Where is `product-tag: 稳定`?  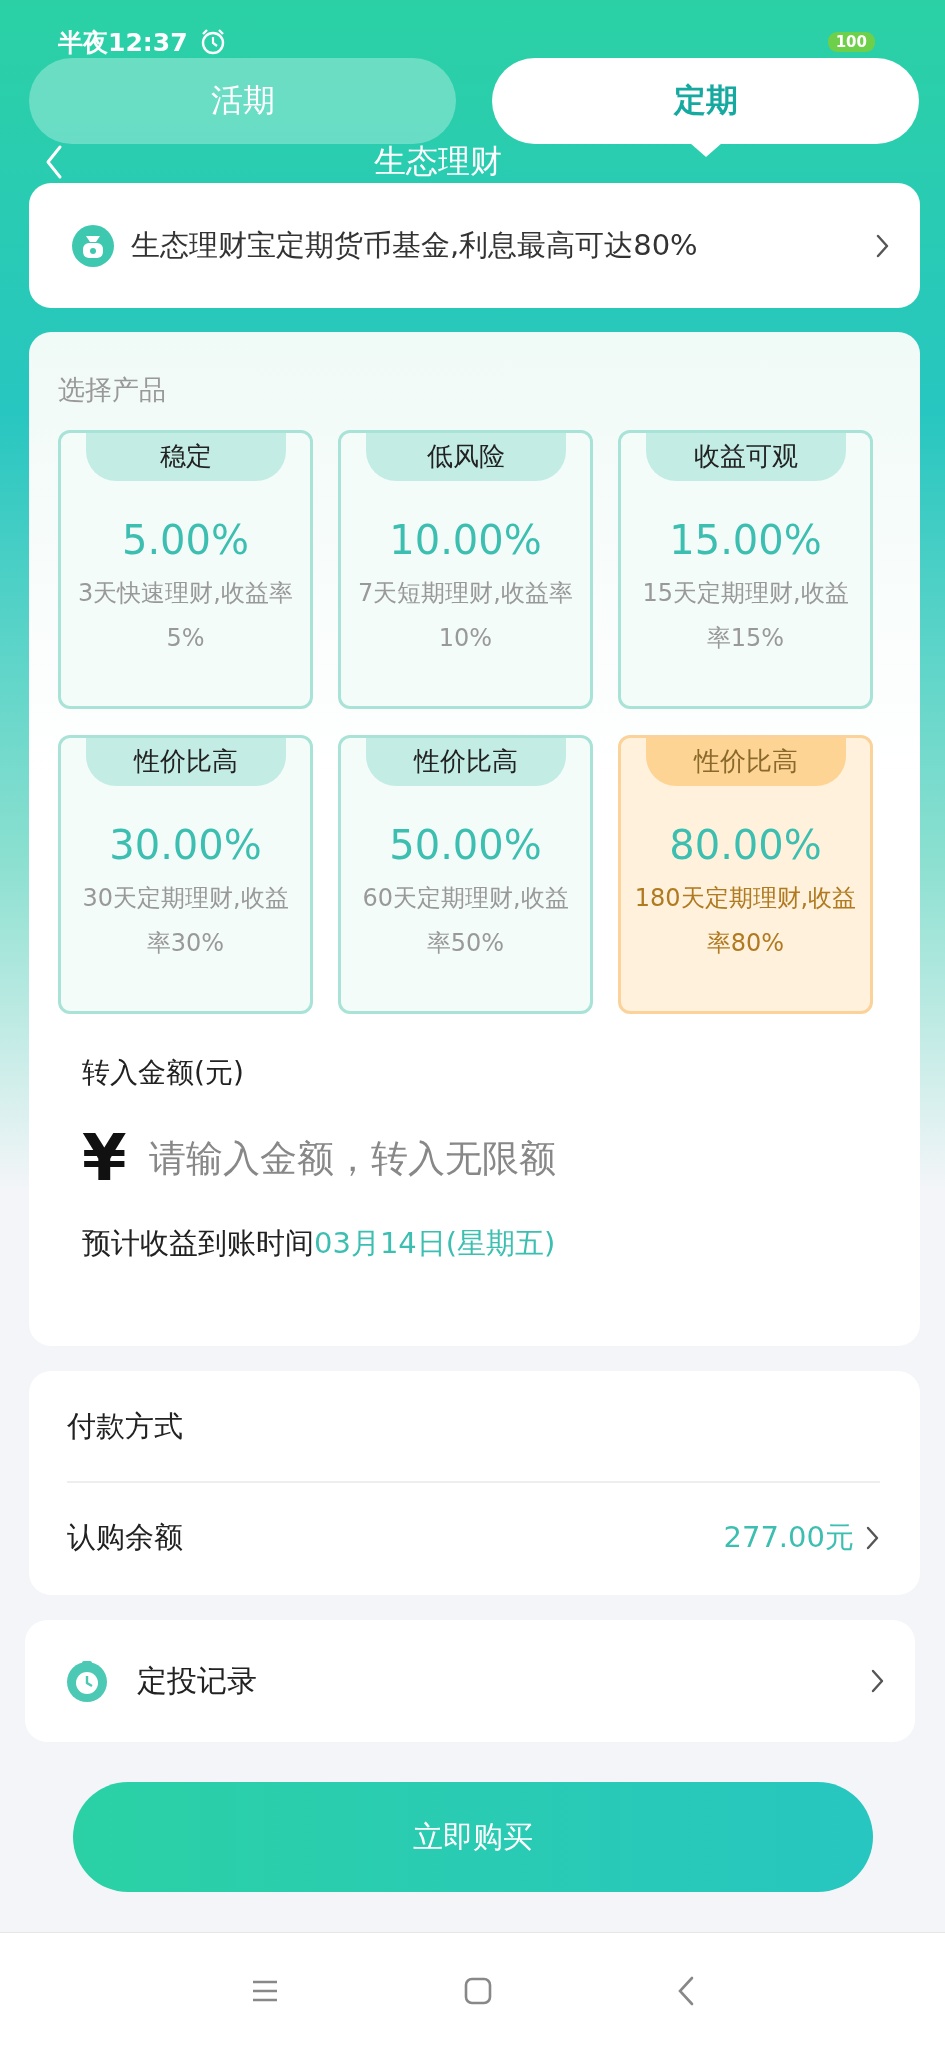 product-tag: 稳定 is located at coordinates (185, 457).